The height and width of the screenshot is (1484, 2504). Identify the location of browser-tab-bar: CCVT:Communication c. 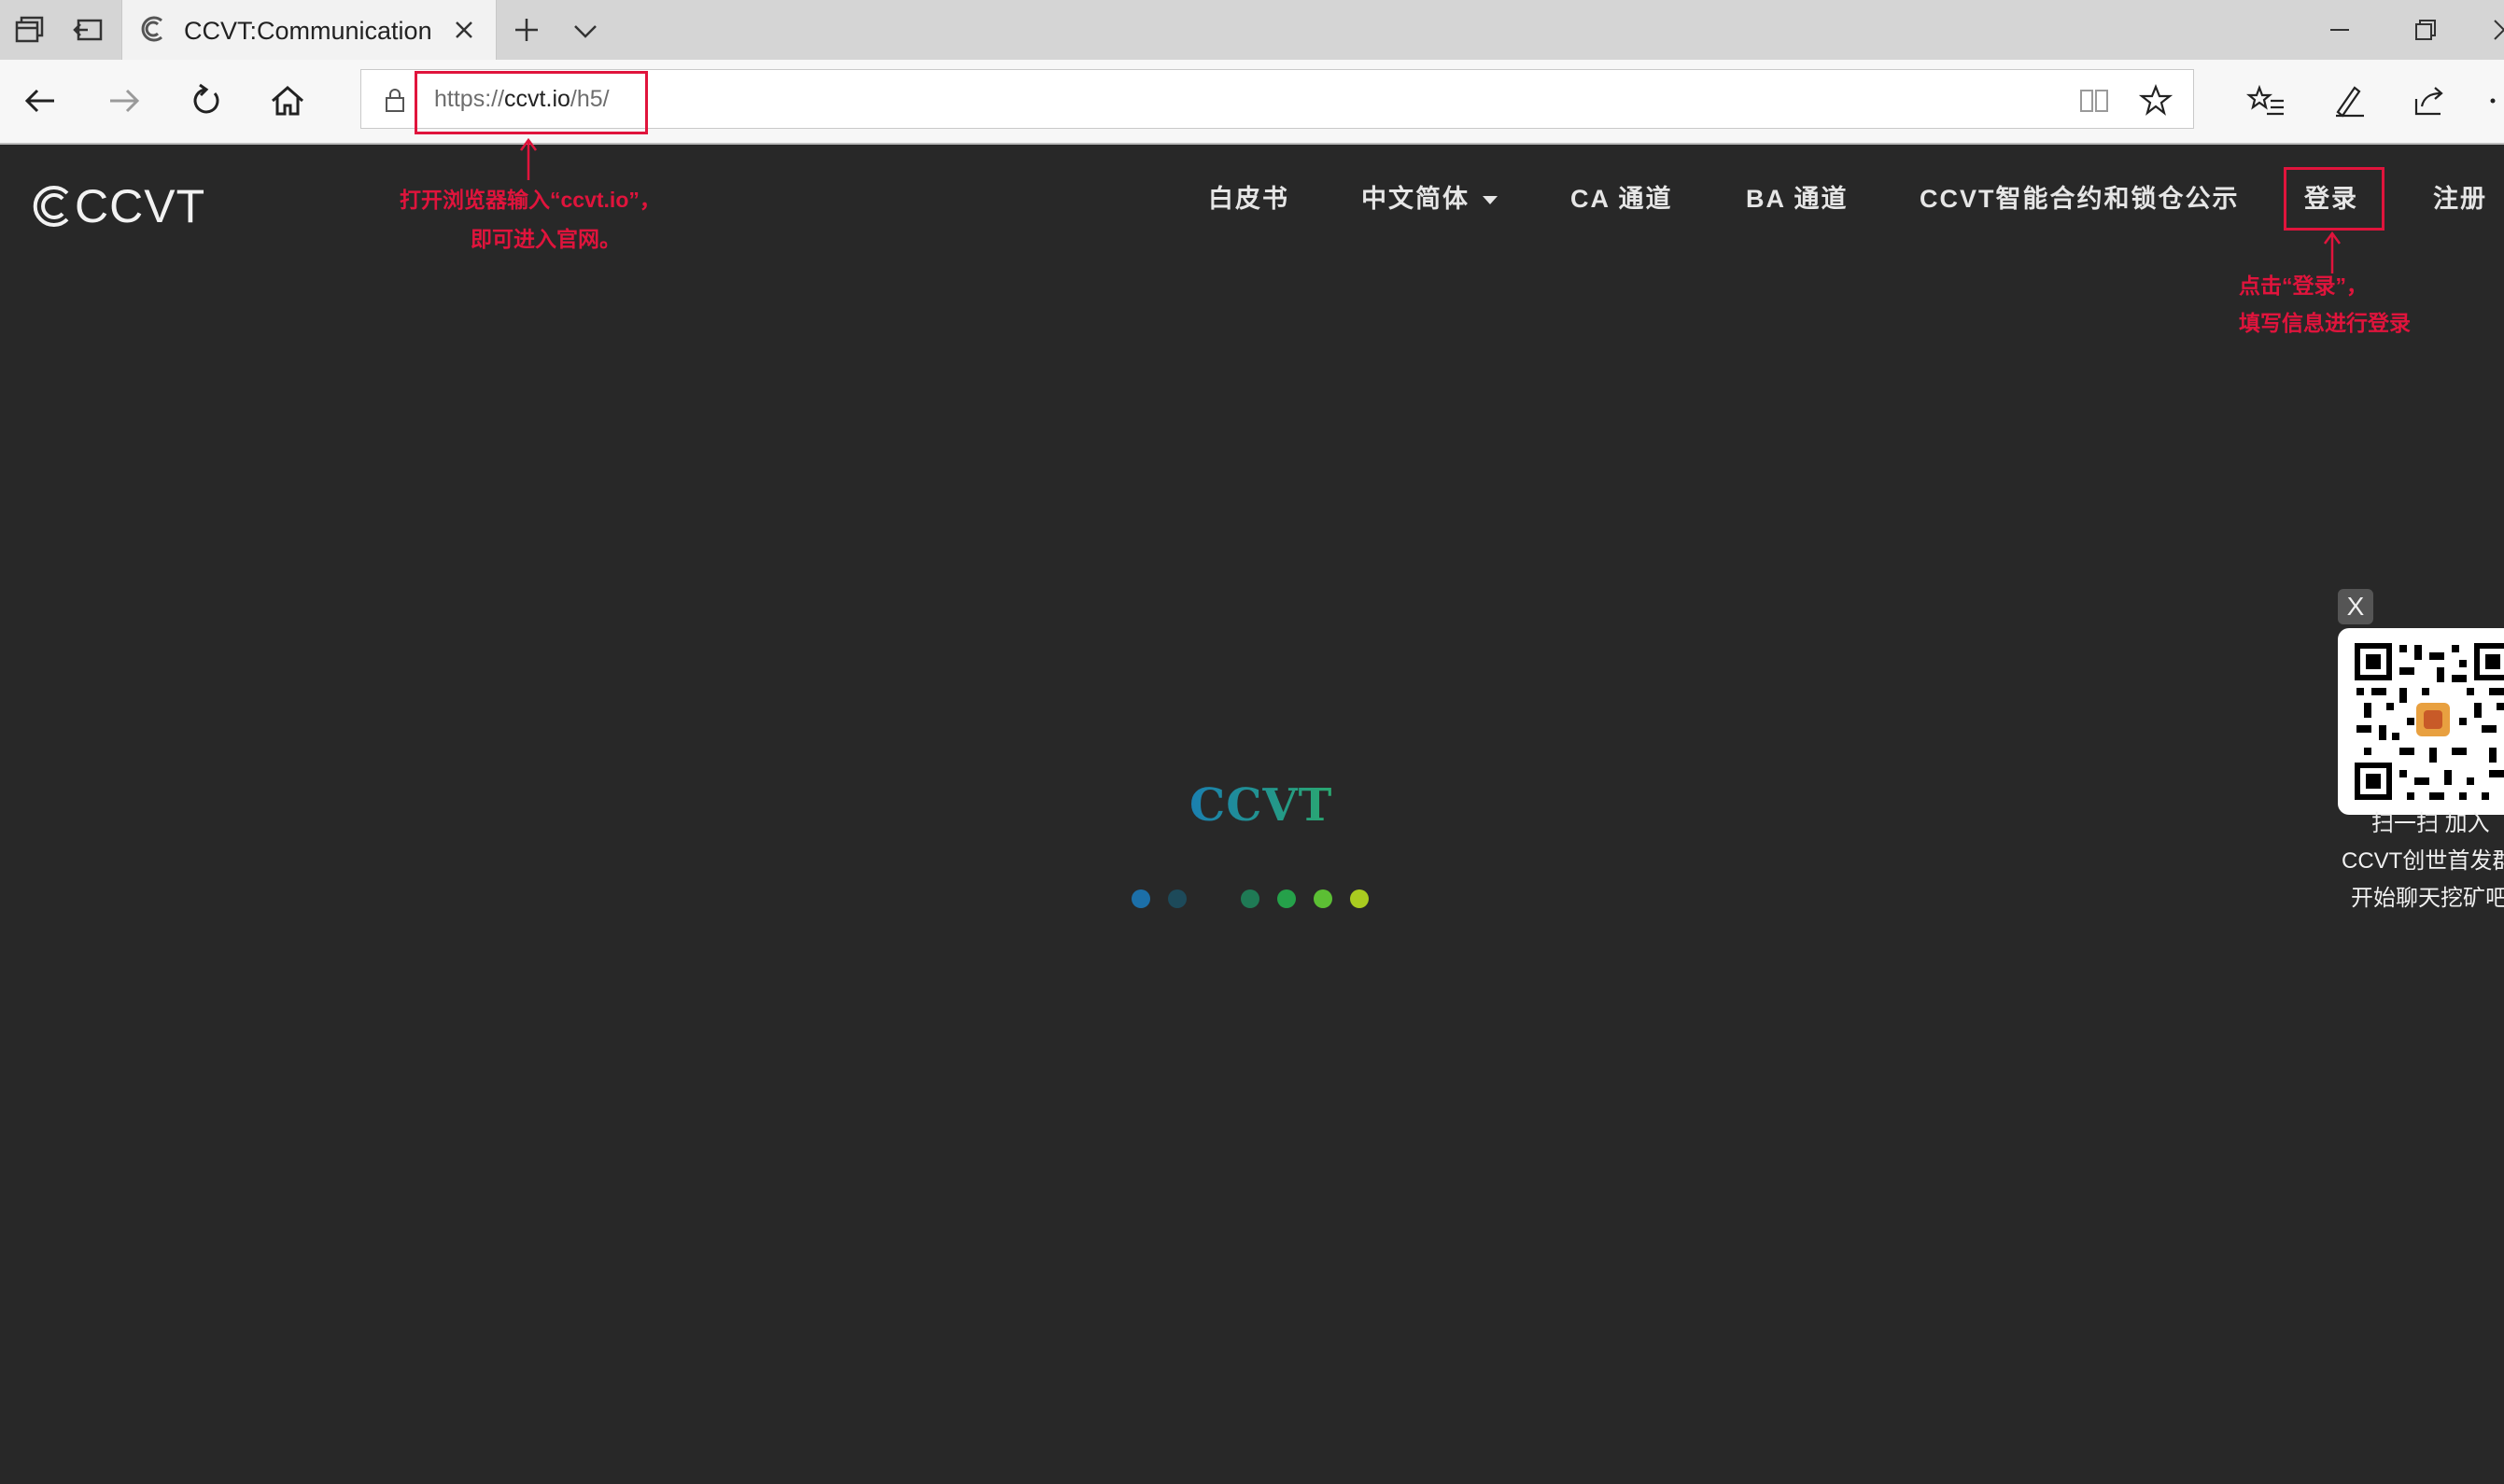
(1252, 30).